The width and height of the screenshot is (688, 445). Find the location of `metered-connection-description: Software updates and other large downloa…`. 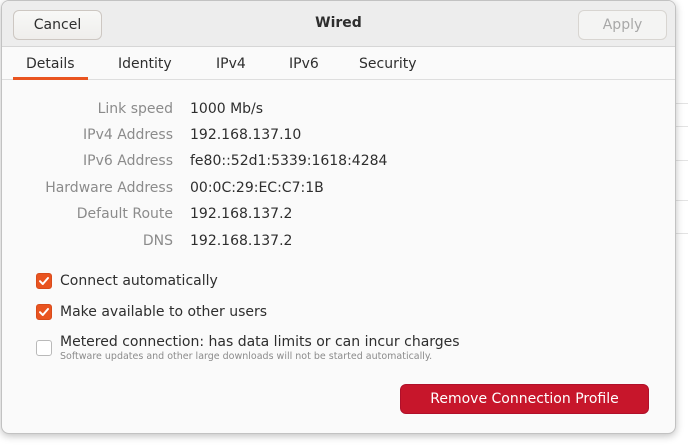

metered-connection-description: Software updates and other large downloa… is located at coordinates (246, 356).